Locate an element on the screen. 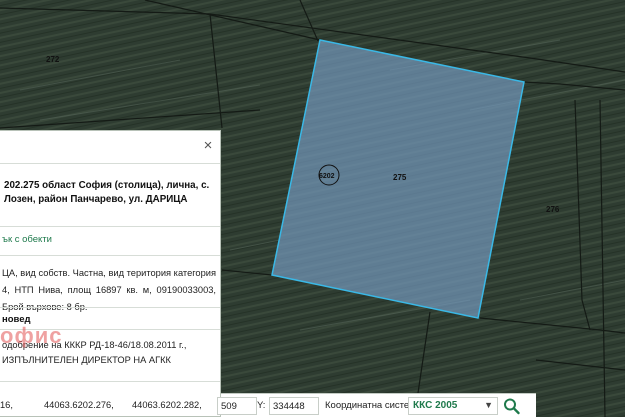  coord-system-value: ККС 2005 is located at coordinates (435, 405).